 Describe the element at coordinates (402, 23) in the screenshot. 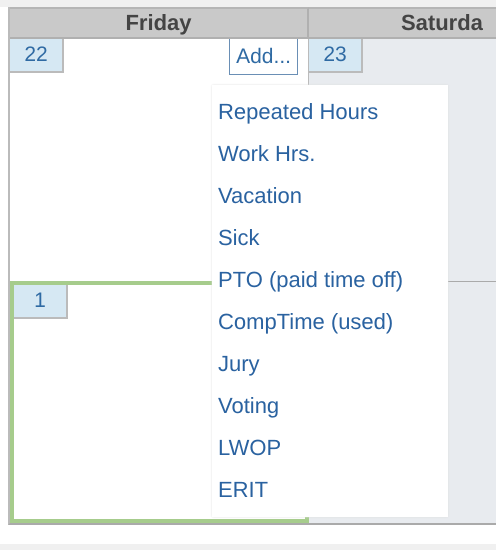

I see `day-header: Saturda` at that location.